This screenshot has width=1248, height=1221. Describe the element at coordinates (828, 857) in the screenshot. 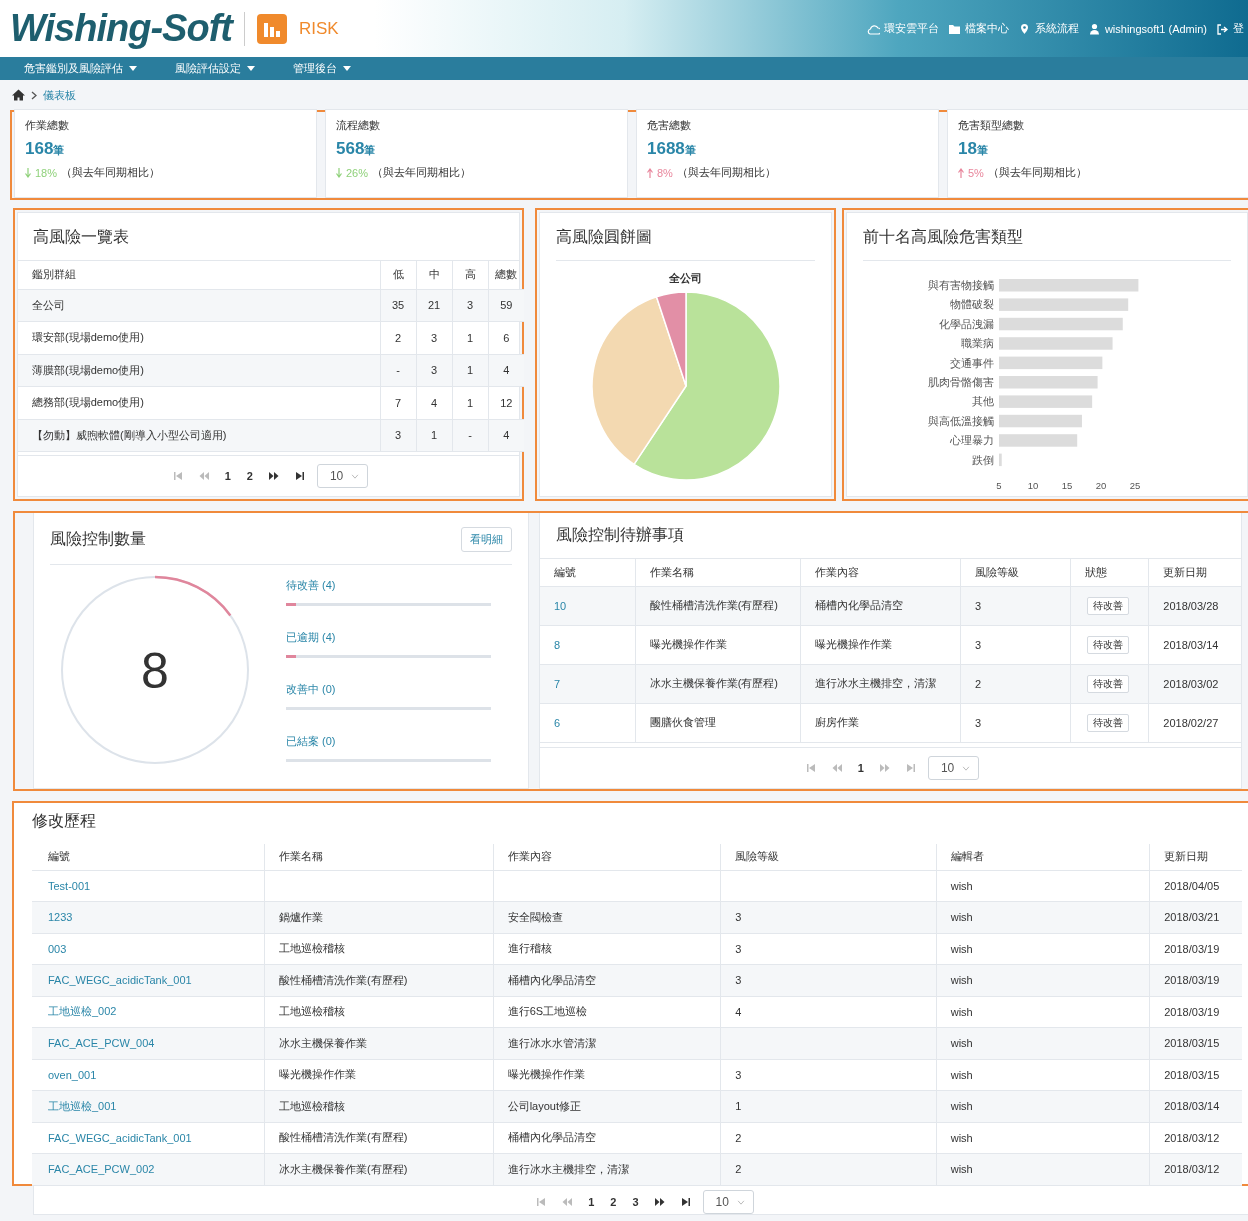

I see `column-header: 風險等級` at that location.